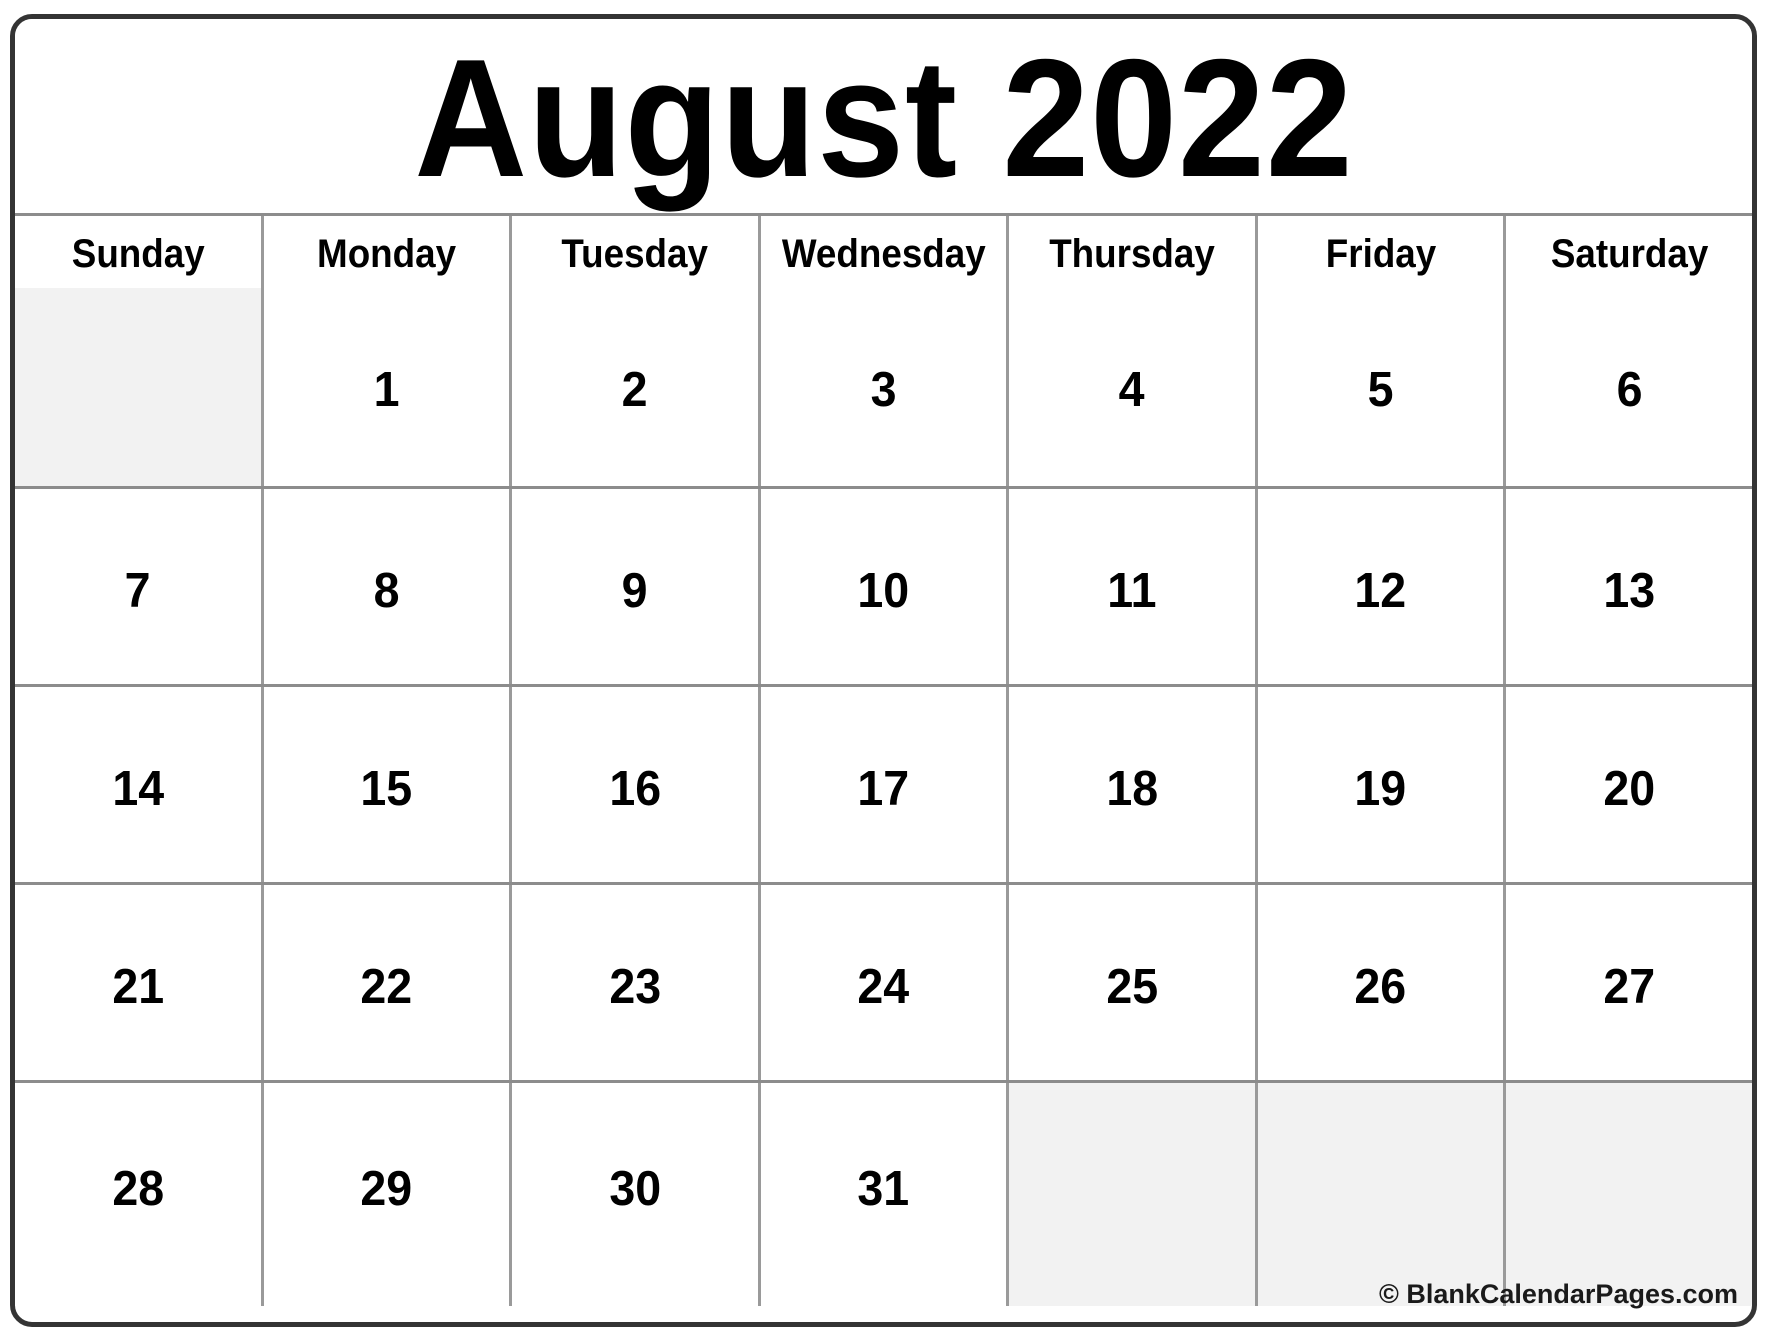 This screenshot has width=1767, height=1339. I want to click on day-cell: 27, so click(1627, 982).